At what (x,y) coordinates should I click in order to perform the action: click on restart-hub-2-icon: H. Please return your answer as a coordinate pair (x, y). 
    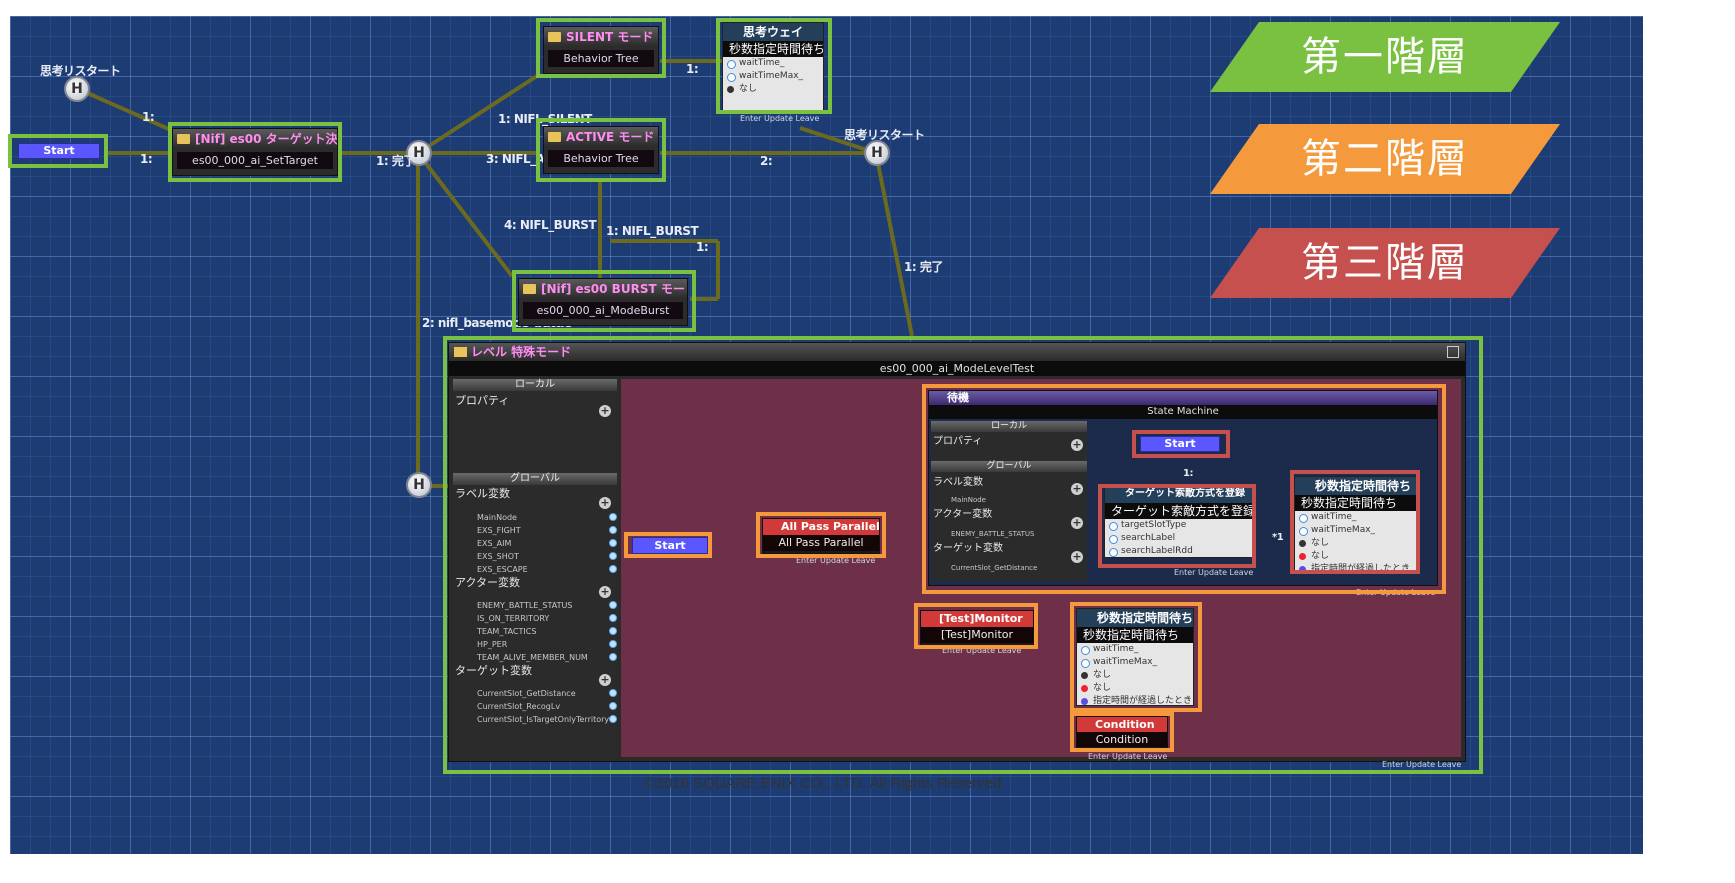
    Looking at the image, I should click on (877, 153).